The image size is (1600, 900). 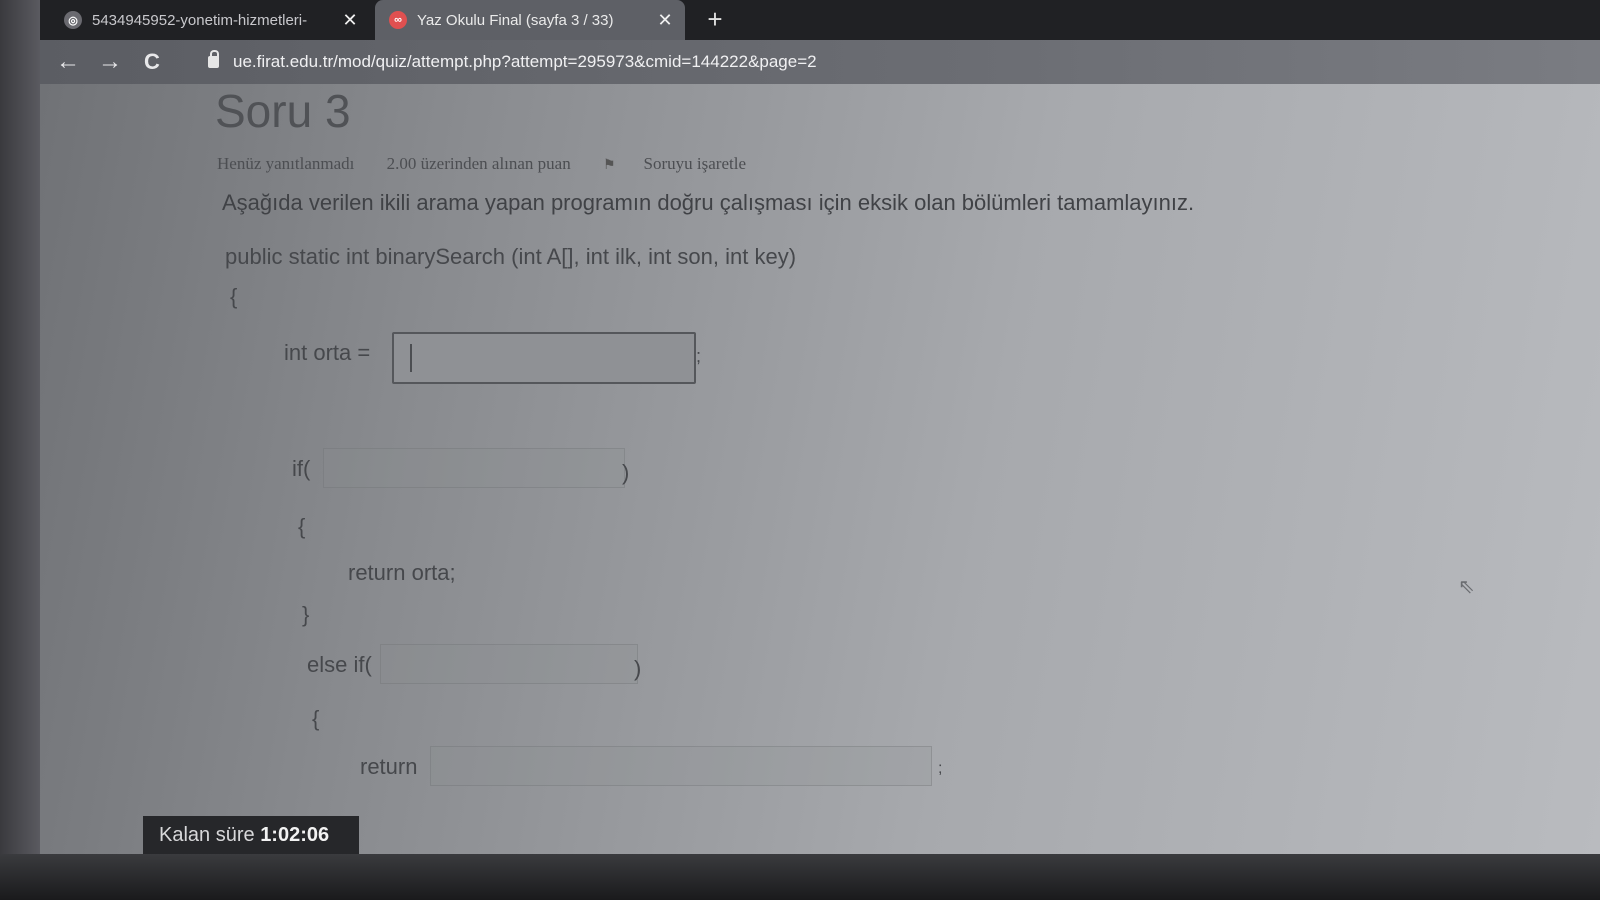 I want to click on lock-icon, so click(x=213, y=59).